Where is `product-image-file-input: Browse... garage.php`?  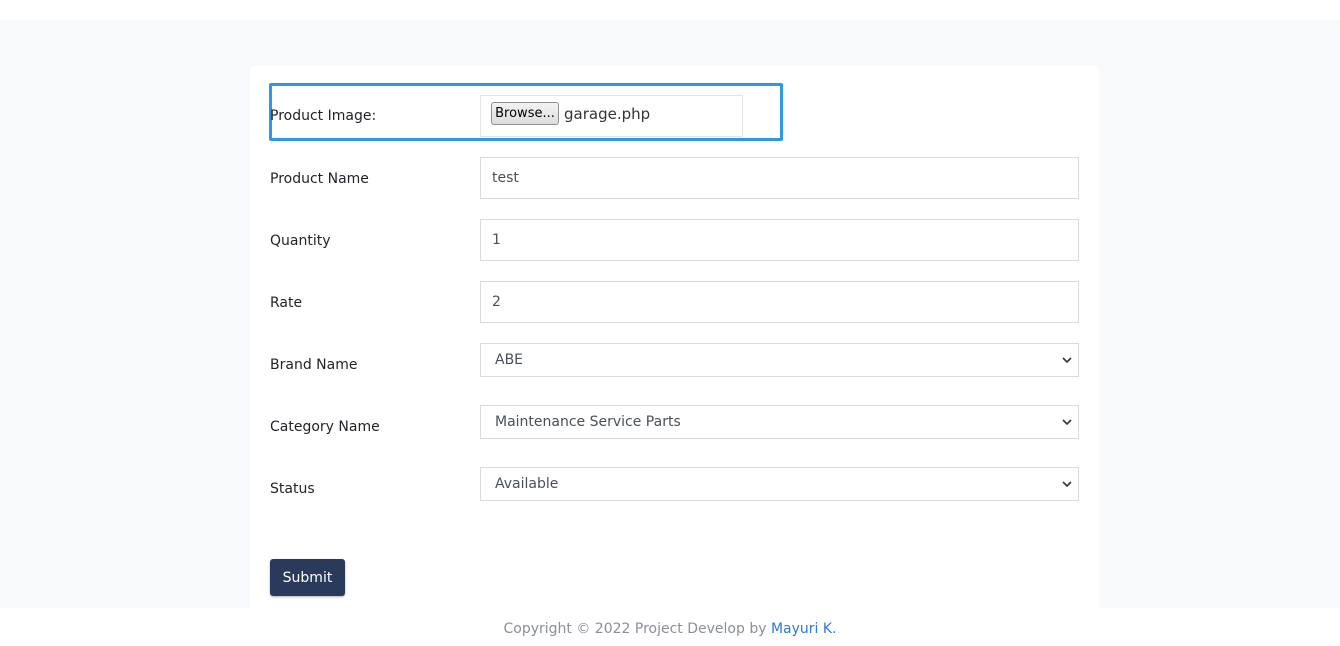
product-image-file-input: Browse... garage.php is located at coordinates (611, 116).